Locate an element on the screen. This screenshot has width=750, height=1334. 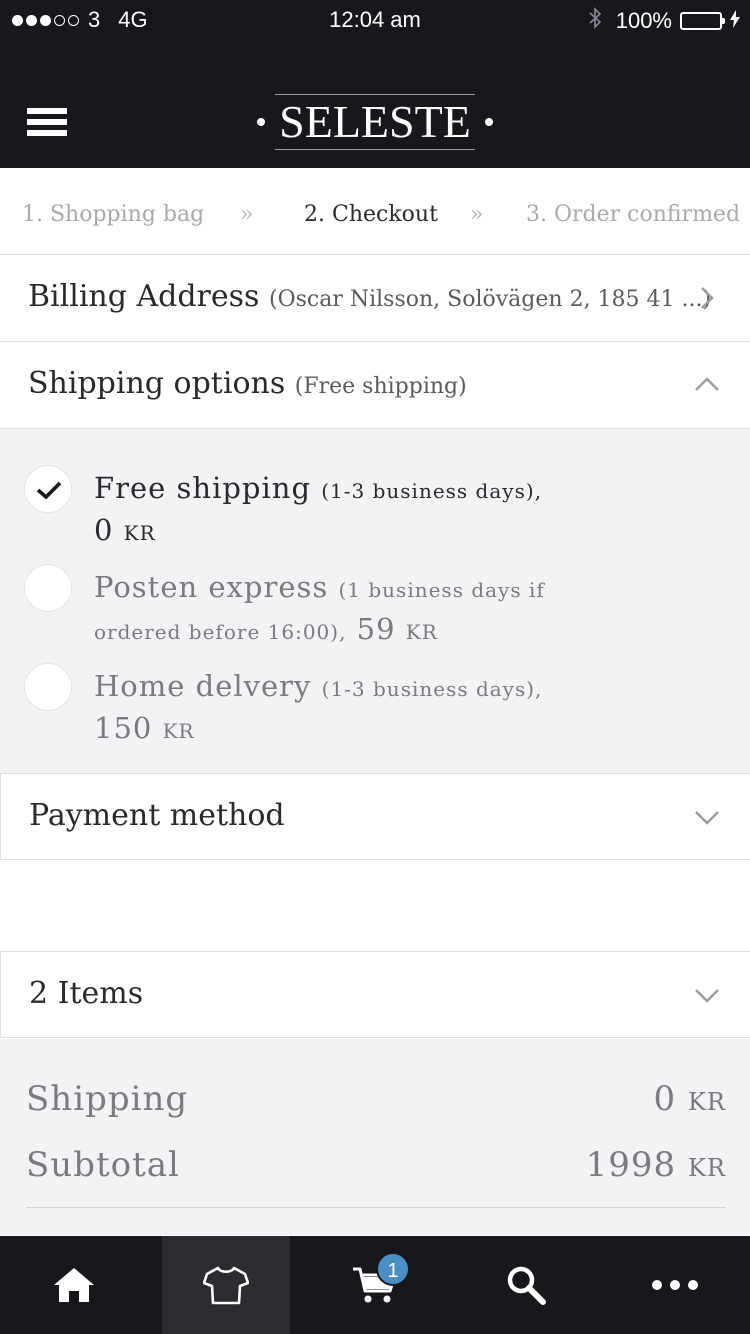
subtotal-currency: KR is located at coordinates (707, 1168).